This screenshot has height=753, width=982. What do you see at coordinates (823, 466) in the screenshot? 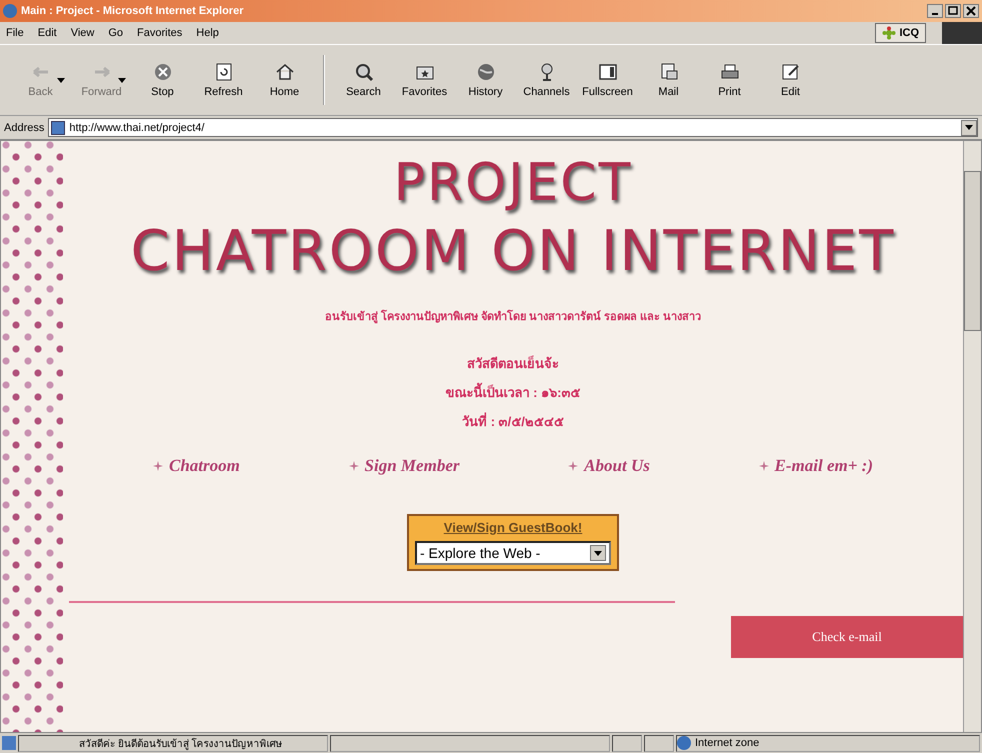
I see `nav-link: E-mail em+ :)` at bounding box center [823, 466].